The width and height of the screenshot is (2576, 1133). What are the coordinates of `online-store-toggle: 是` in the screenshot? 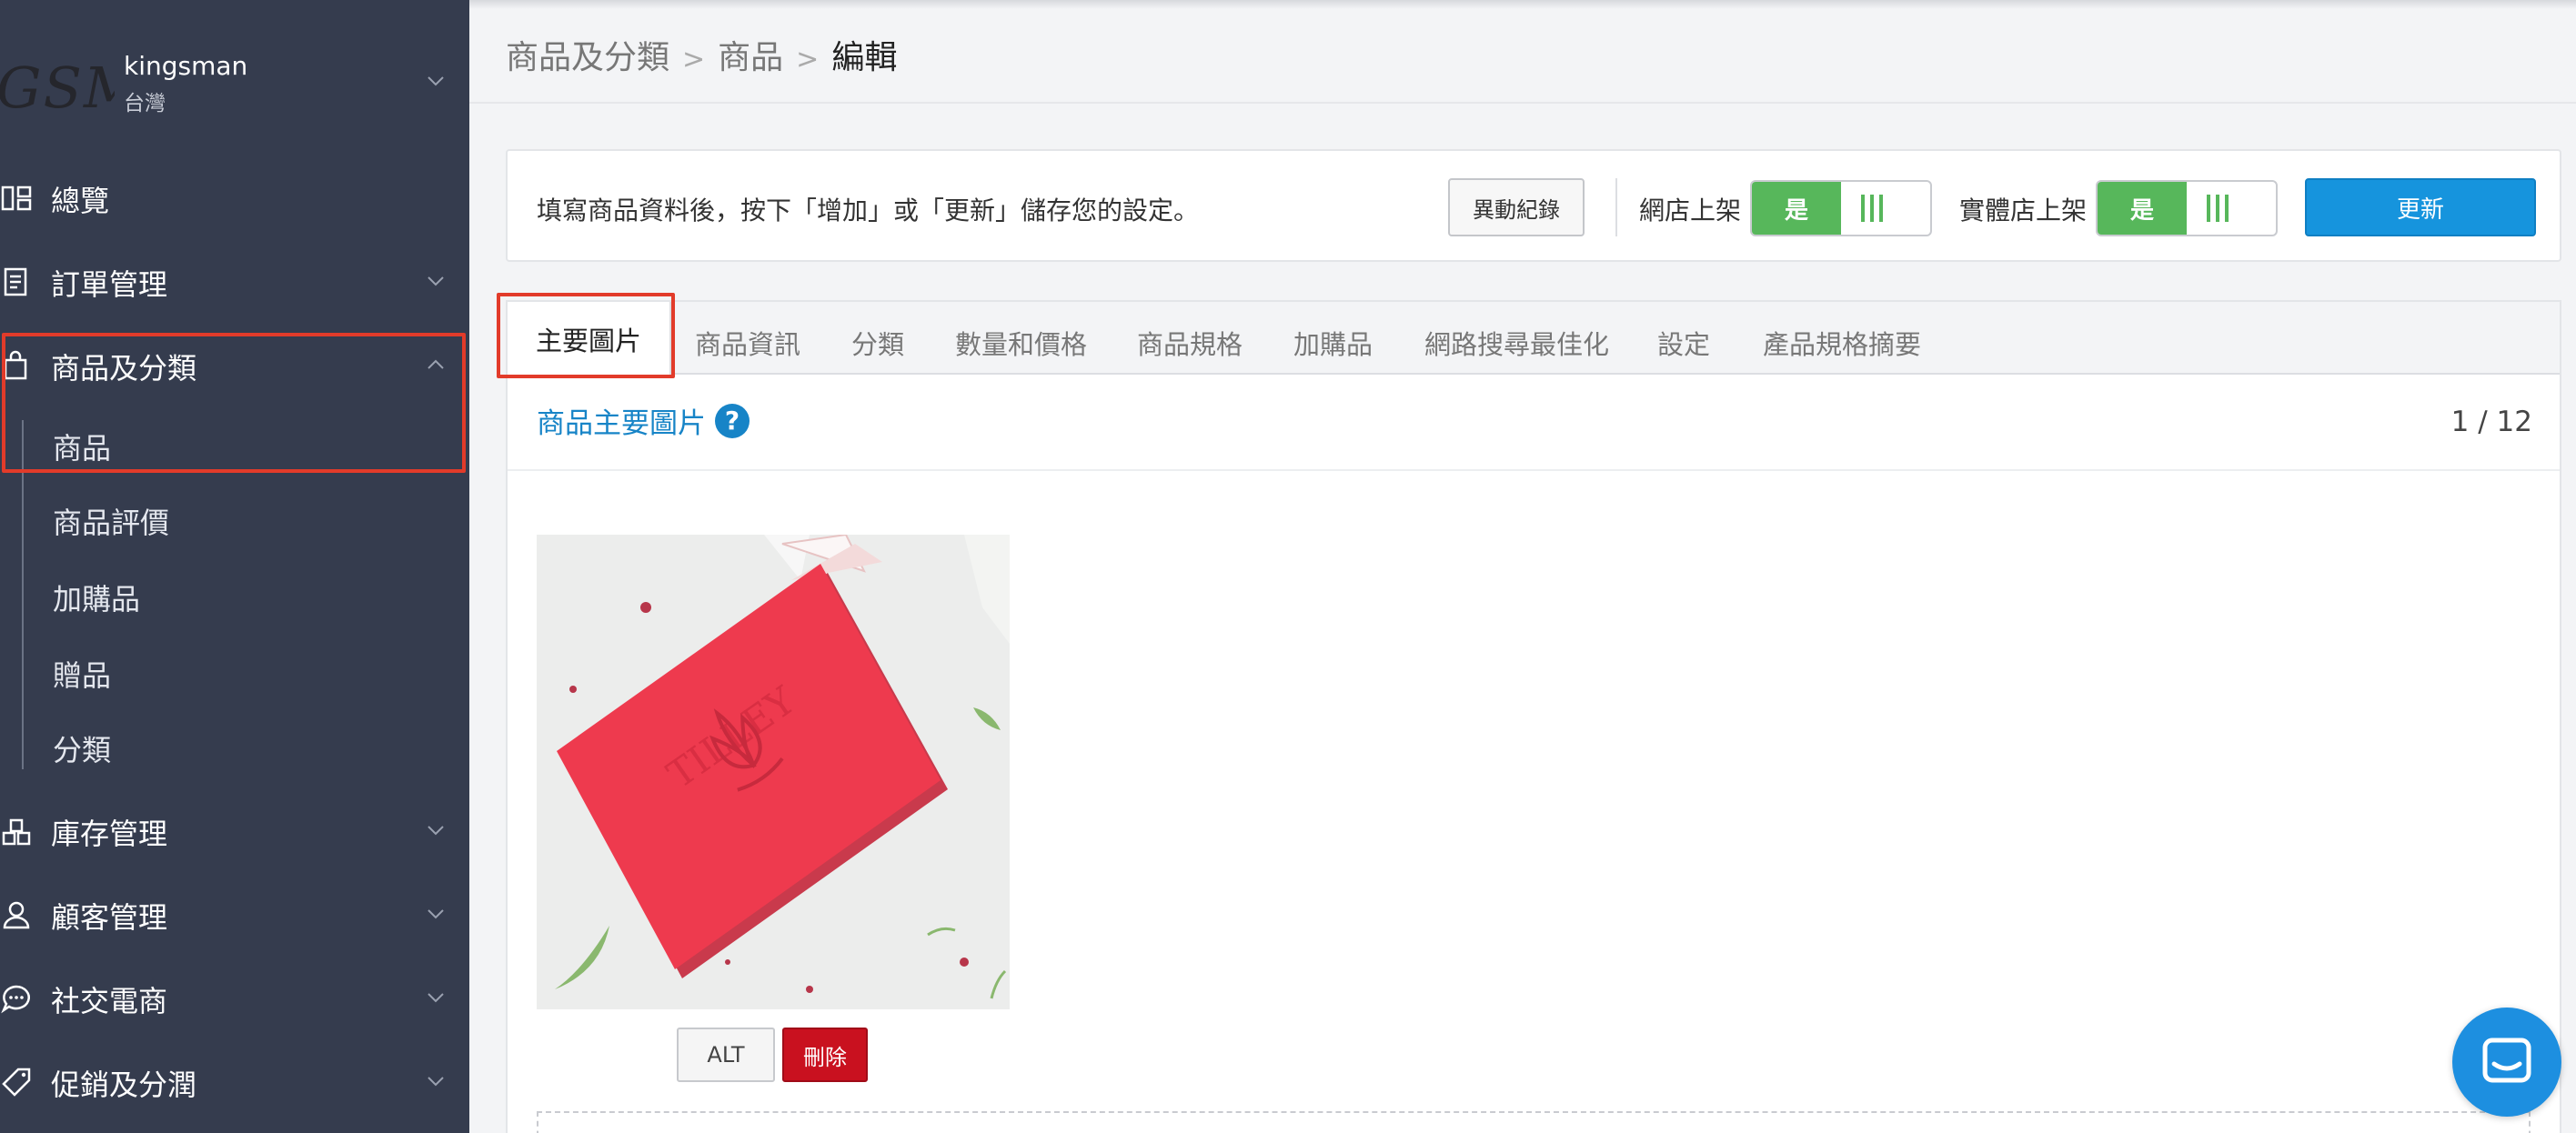 It's located at (1841, 208).